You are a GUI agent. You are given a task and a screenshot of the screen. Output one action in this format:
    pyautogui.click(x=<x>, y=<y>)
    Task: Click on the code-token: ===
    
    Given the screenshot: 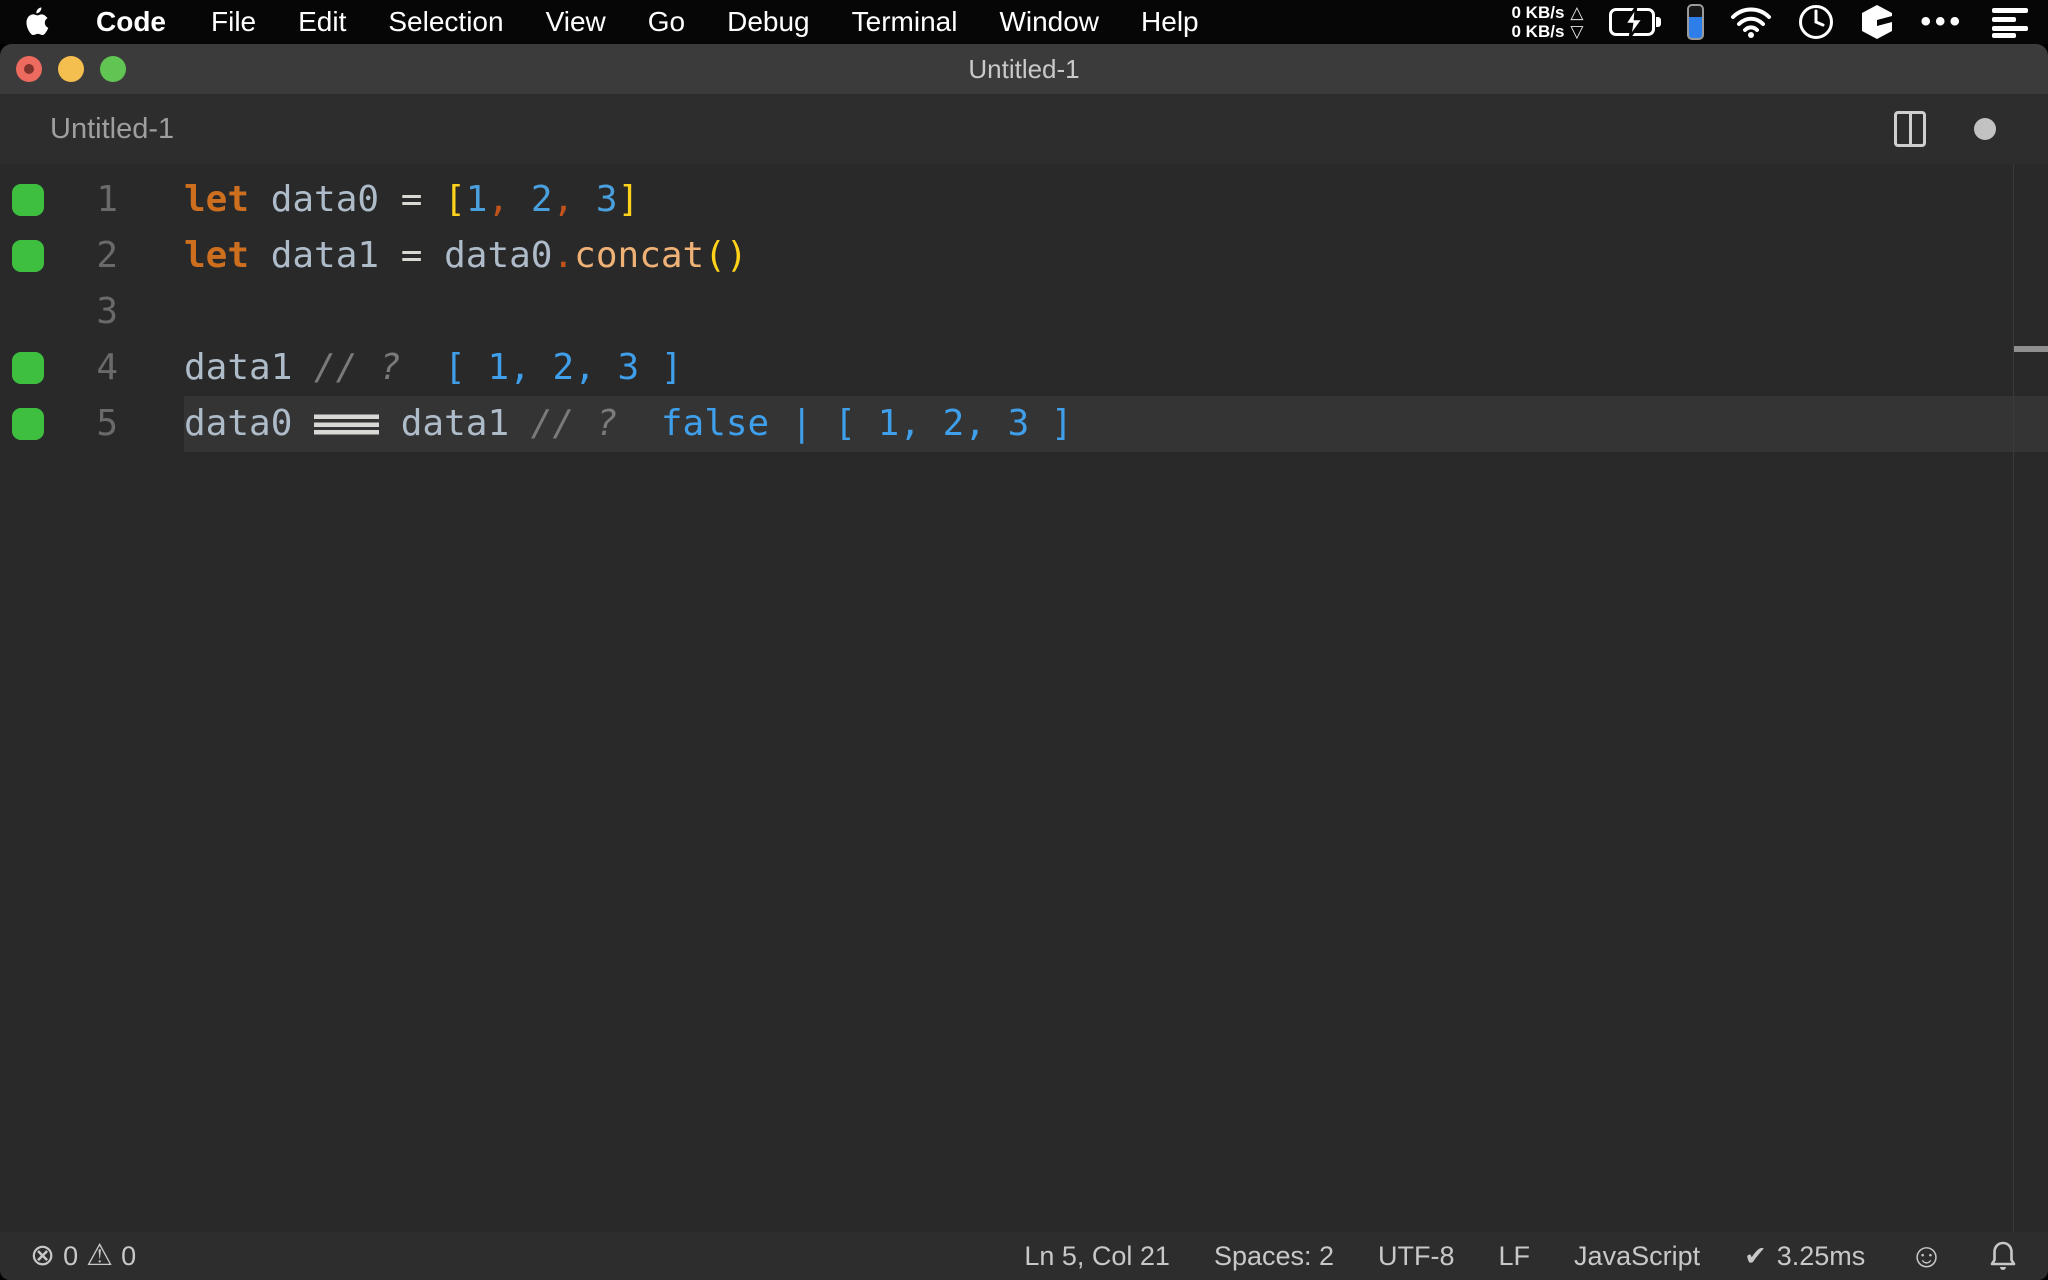 What is the action you would take?
    pyautogui.click(x=347, y=424)
    